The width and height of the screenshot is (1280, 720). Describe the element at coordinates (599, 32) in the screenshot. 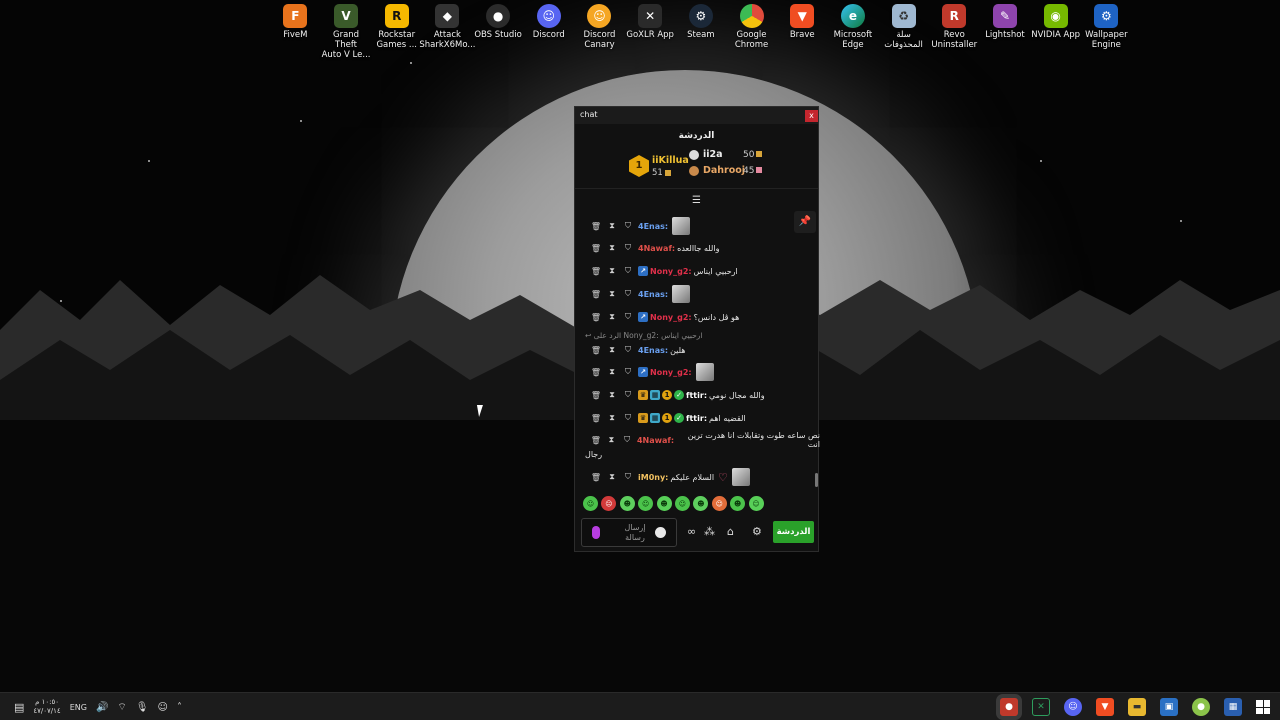

I see `desktop-icon-discord-canary: ☺ Discord Canary` at that location.